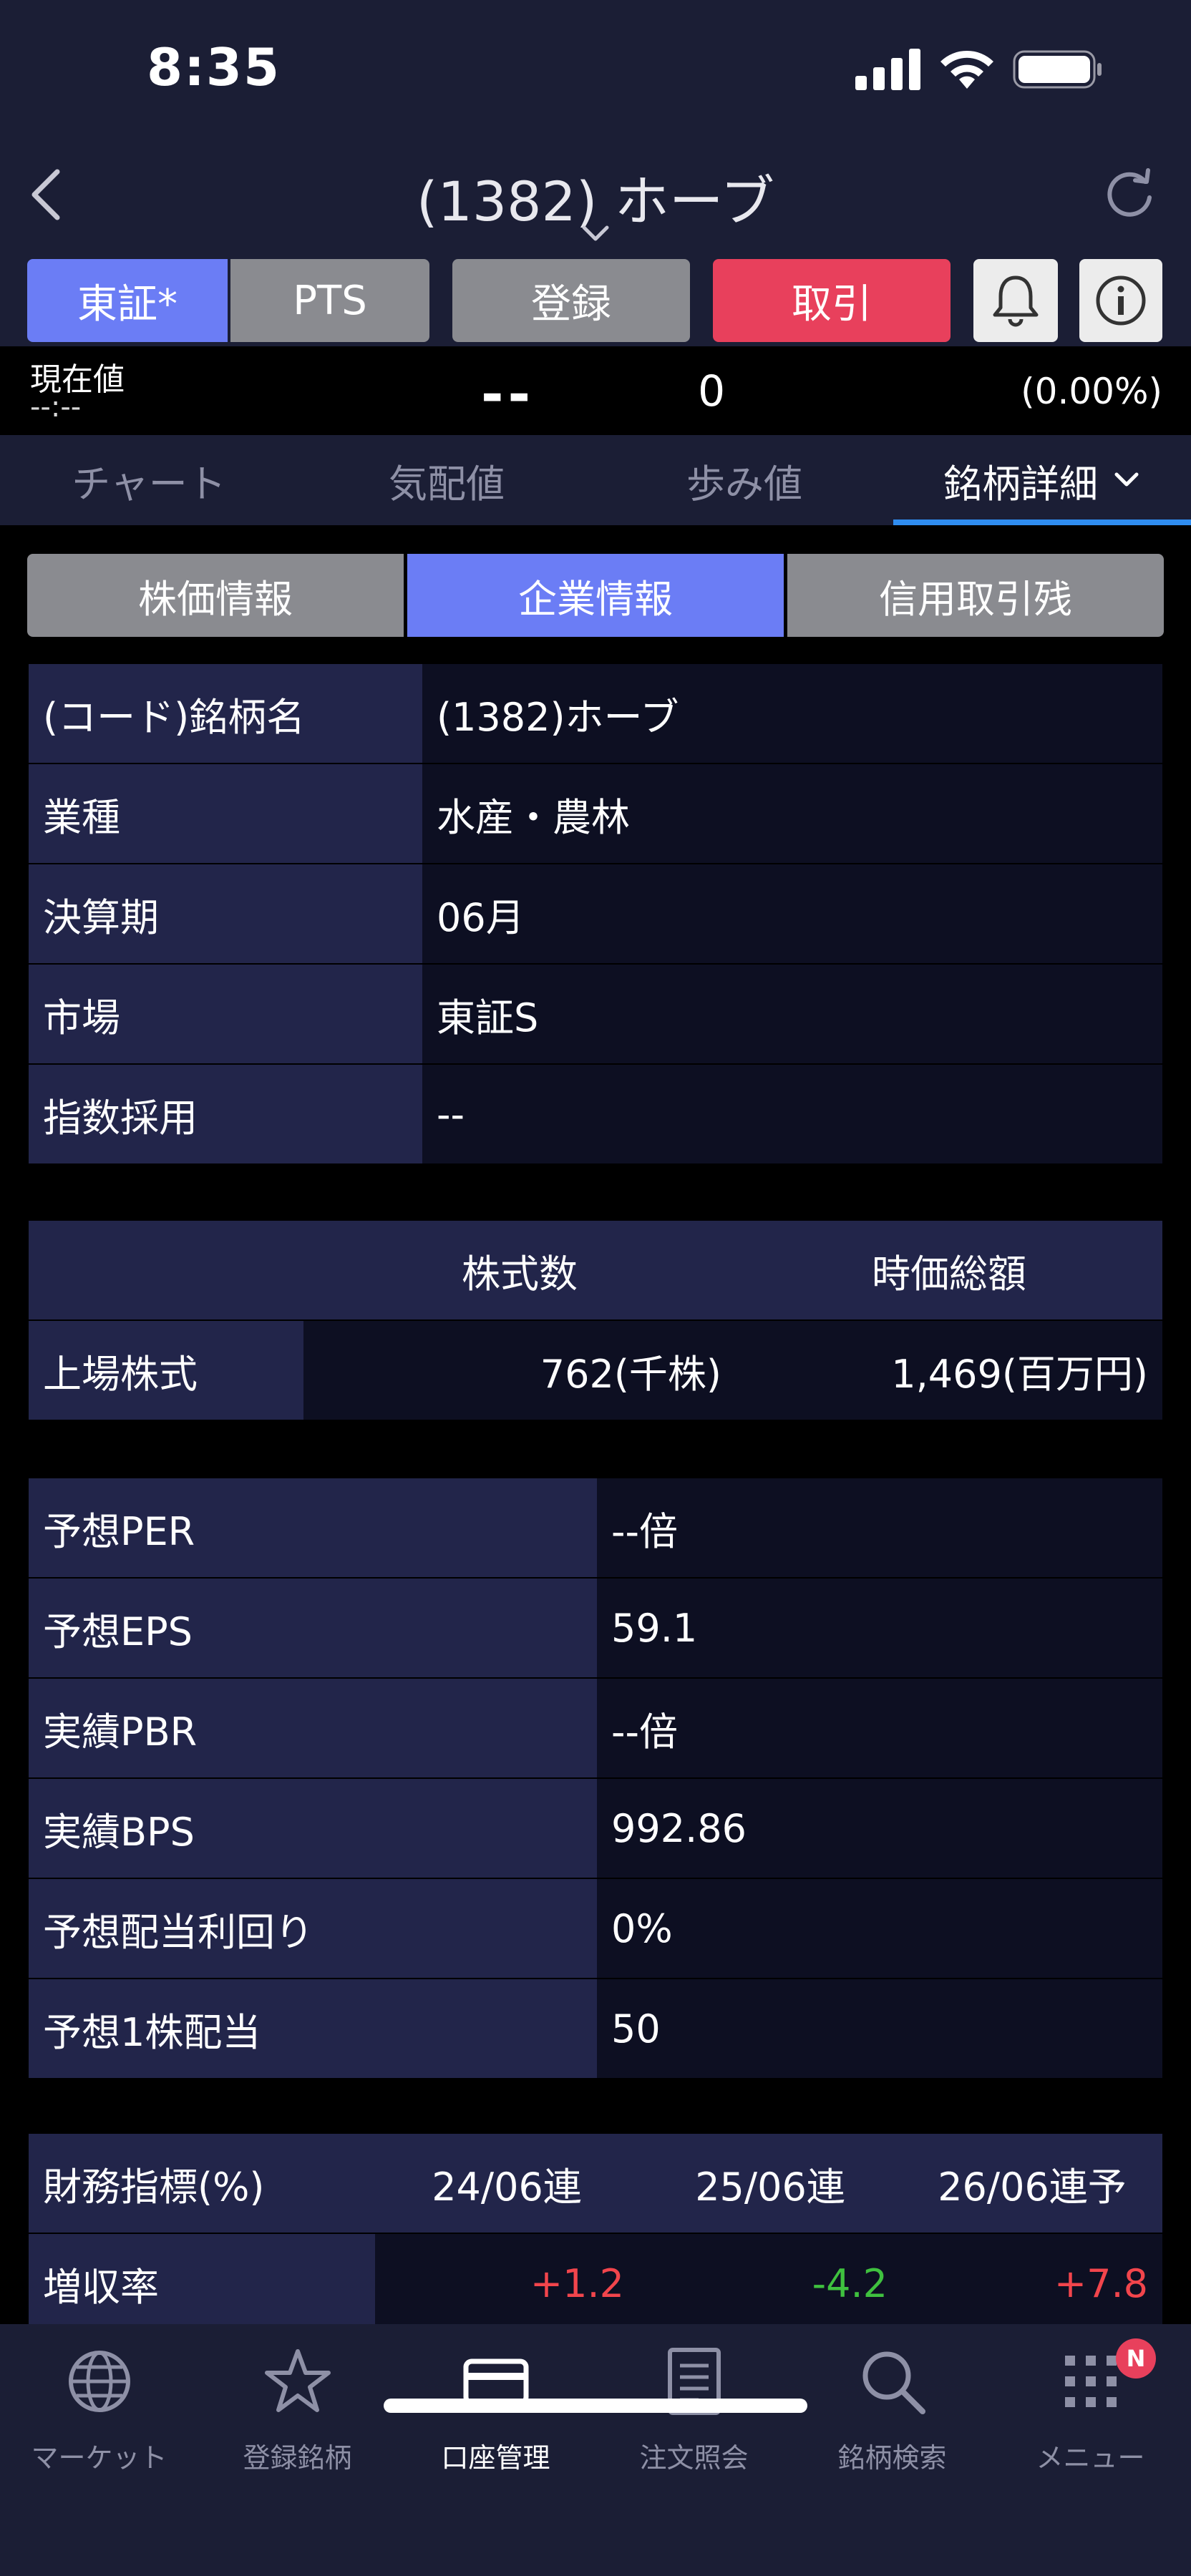 This screenshot has height=2576, width=1191. I want to click on revenue-growth-value: -4.2, so click(770, 2278).